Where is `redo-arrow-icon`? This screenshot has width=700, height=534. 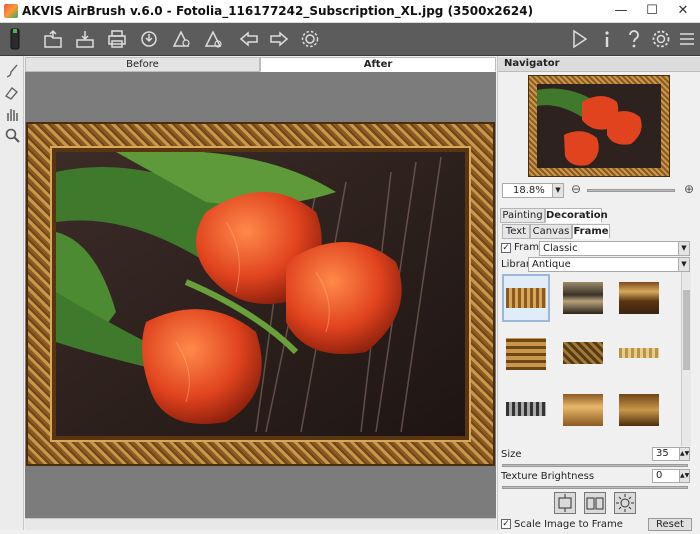 redo-arrow-icon is located at coordinates (279, 39).